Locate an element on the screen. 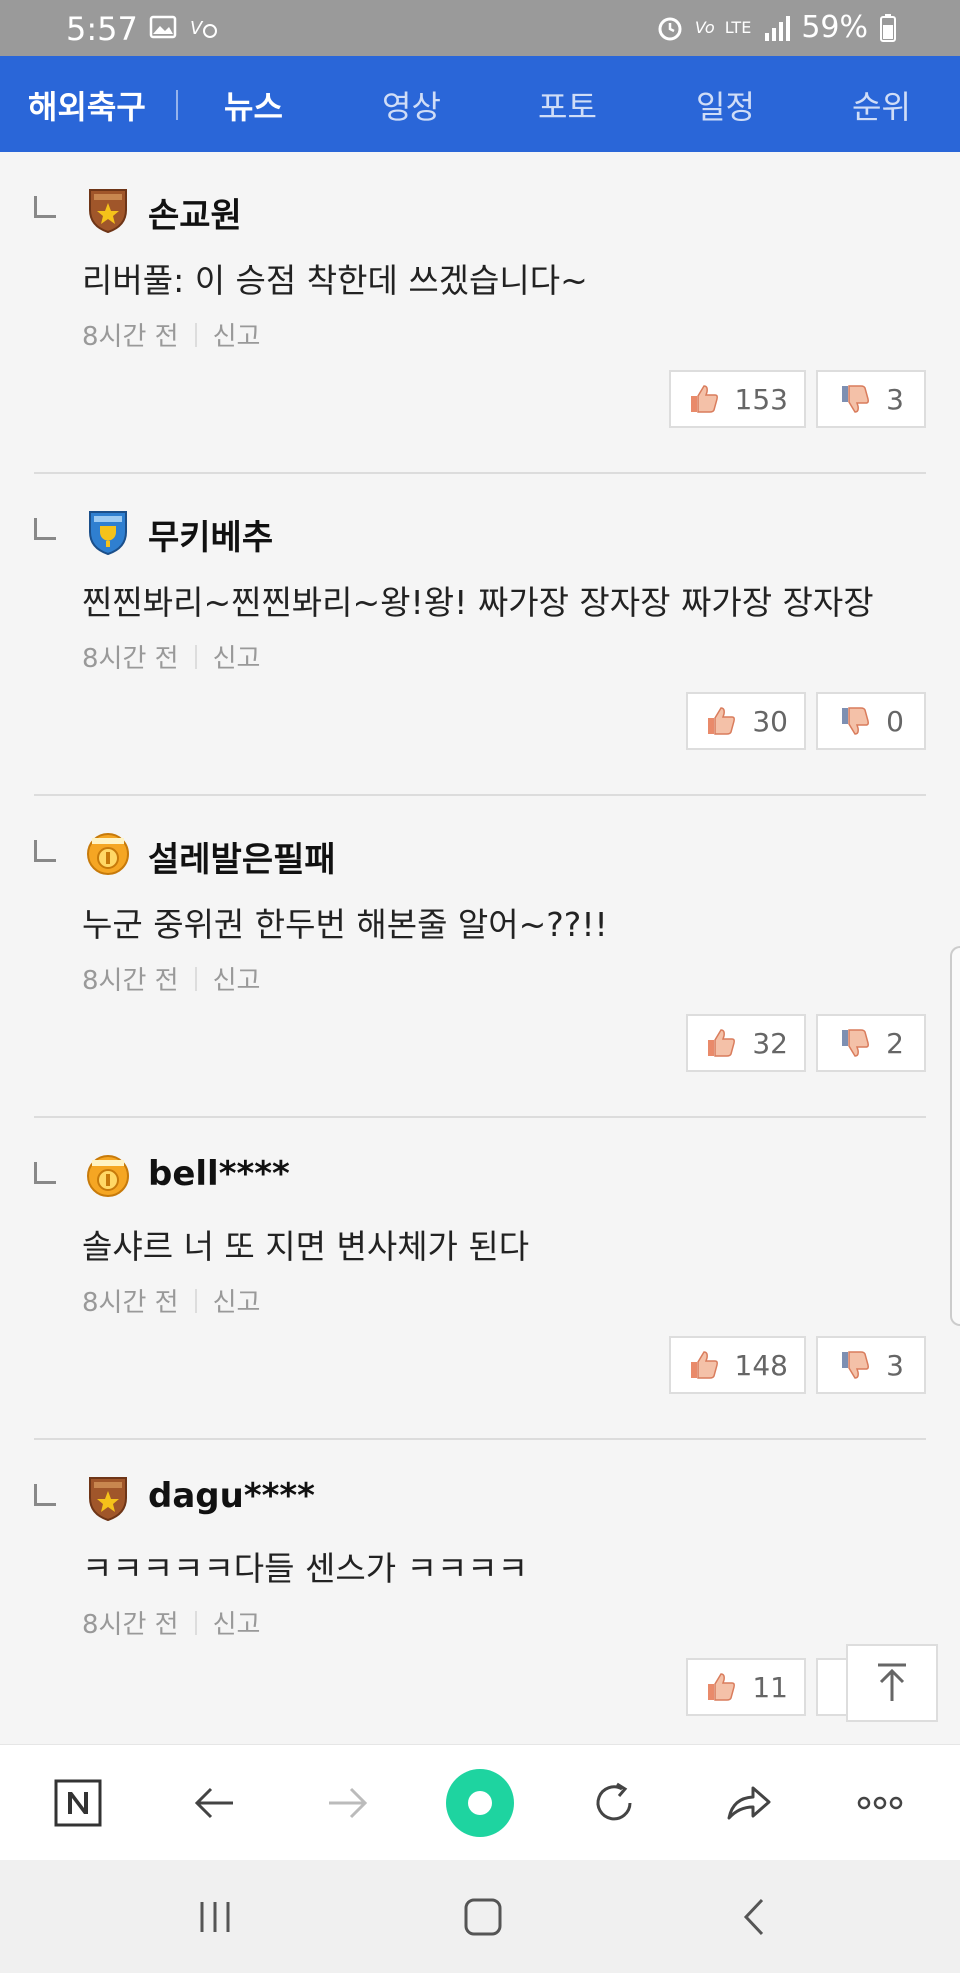  comment-username: bell**** is located at coordinates (219, 1174).